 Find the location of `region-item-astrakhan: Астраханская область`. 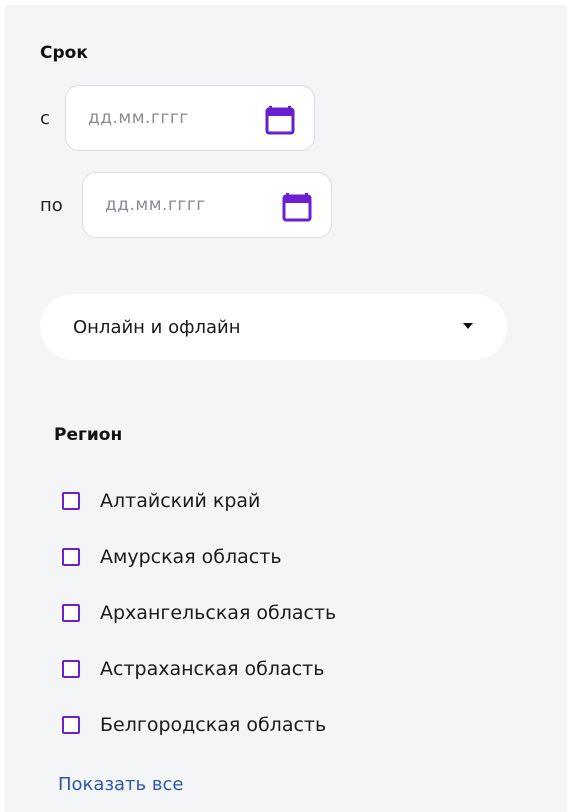

region-item-astrakhan: Астраханская область is located at coordinates (199, 669).